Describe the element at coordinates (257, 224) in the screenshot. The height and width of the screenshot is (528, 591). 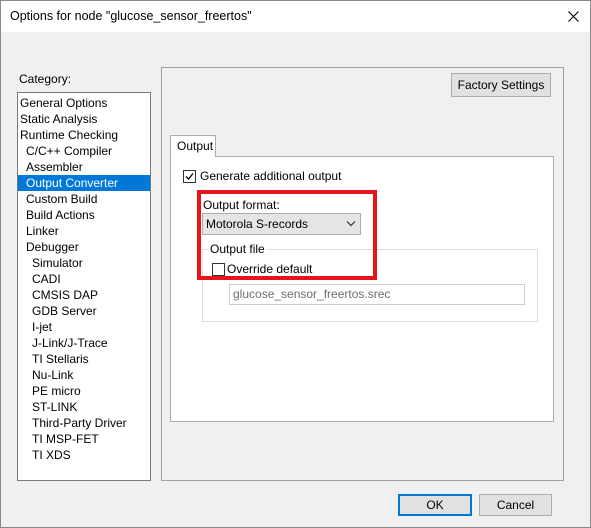
I see `output-format-value: Motorola S-records` at that location.